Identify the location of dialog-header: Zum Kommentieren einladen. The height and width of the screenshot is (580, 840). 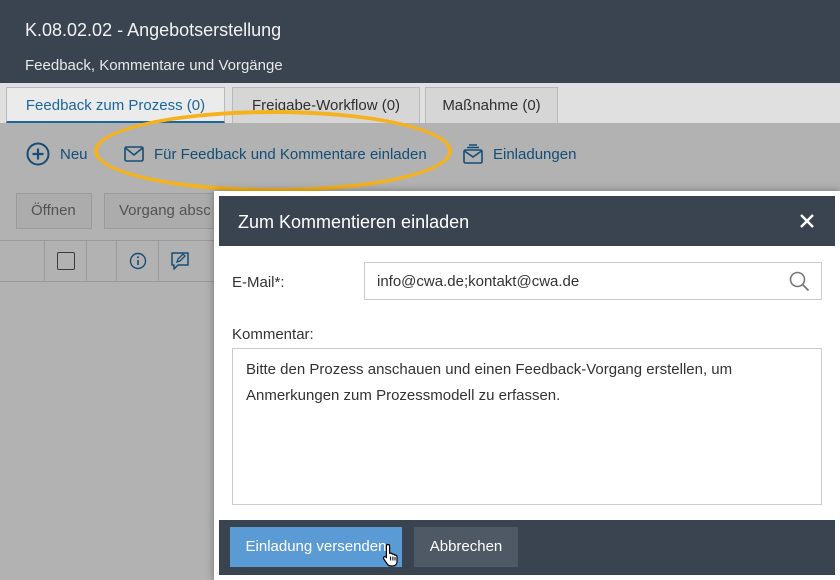
(527, 221).